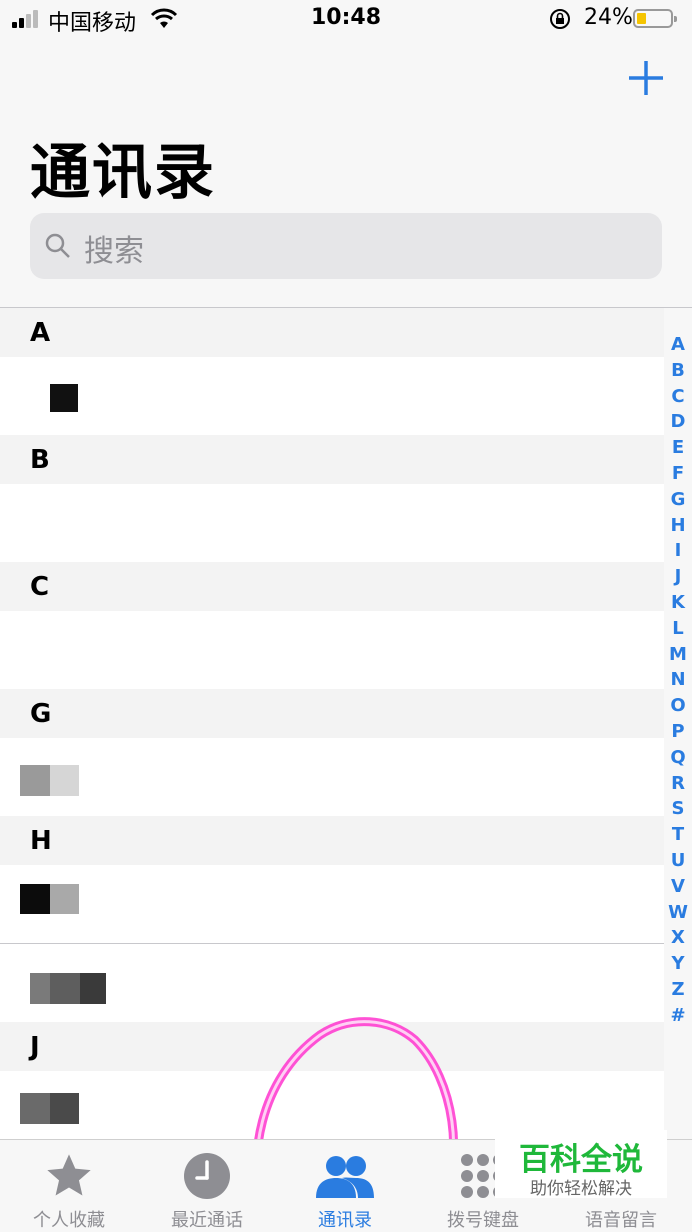 The width and height of the screenshot is (692, 1232). I want to click on tab-favorites: 个人收藏, so click(69, 1185).